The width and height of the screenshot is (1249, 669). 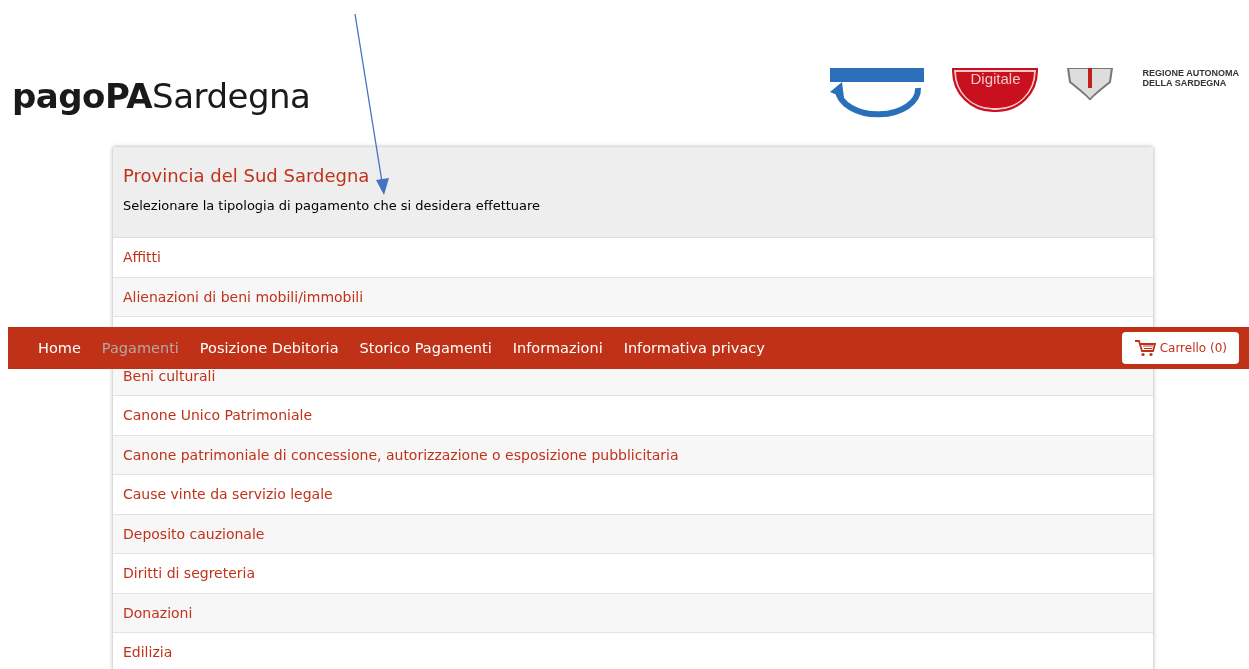 I want to click on payment-type-link: Canone Unico Patrimoniale, so click(x=218, y=415).